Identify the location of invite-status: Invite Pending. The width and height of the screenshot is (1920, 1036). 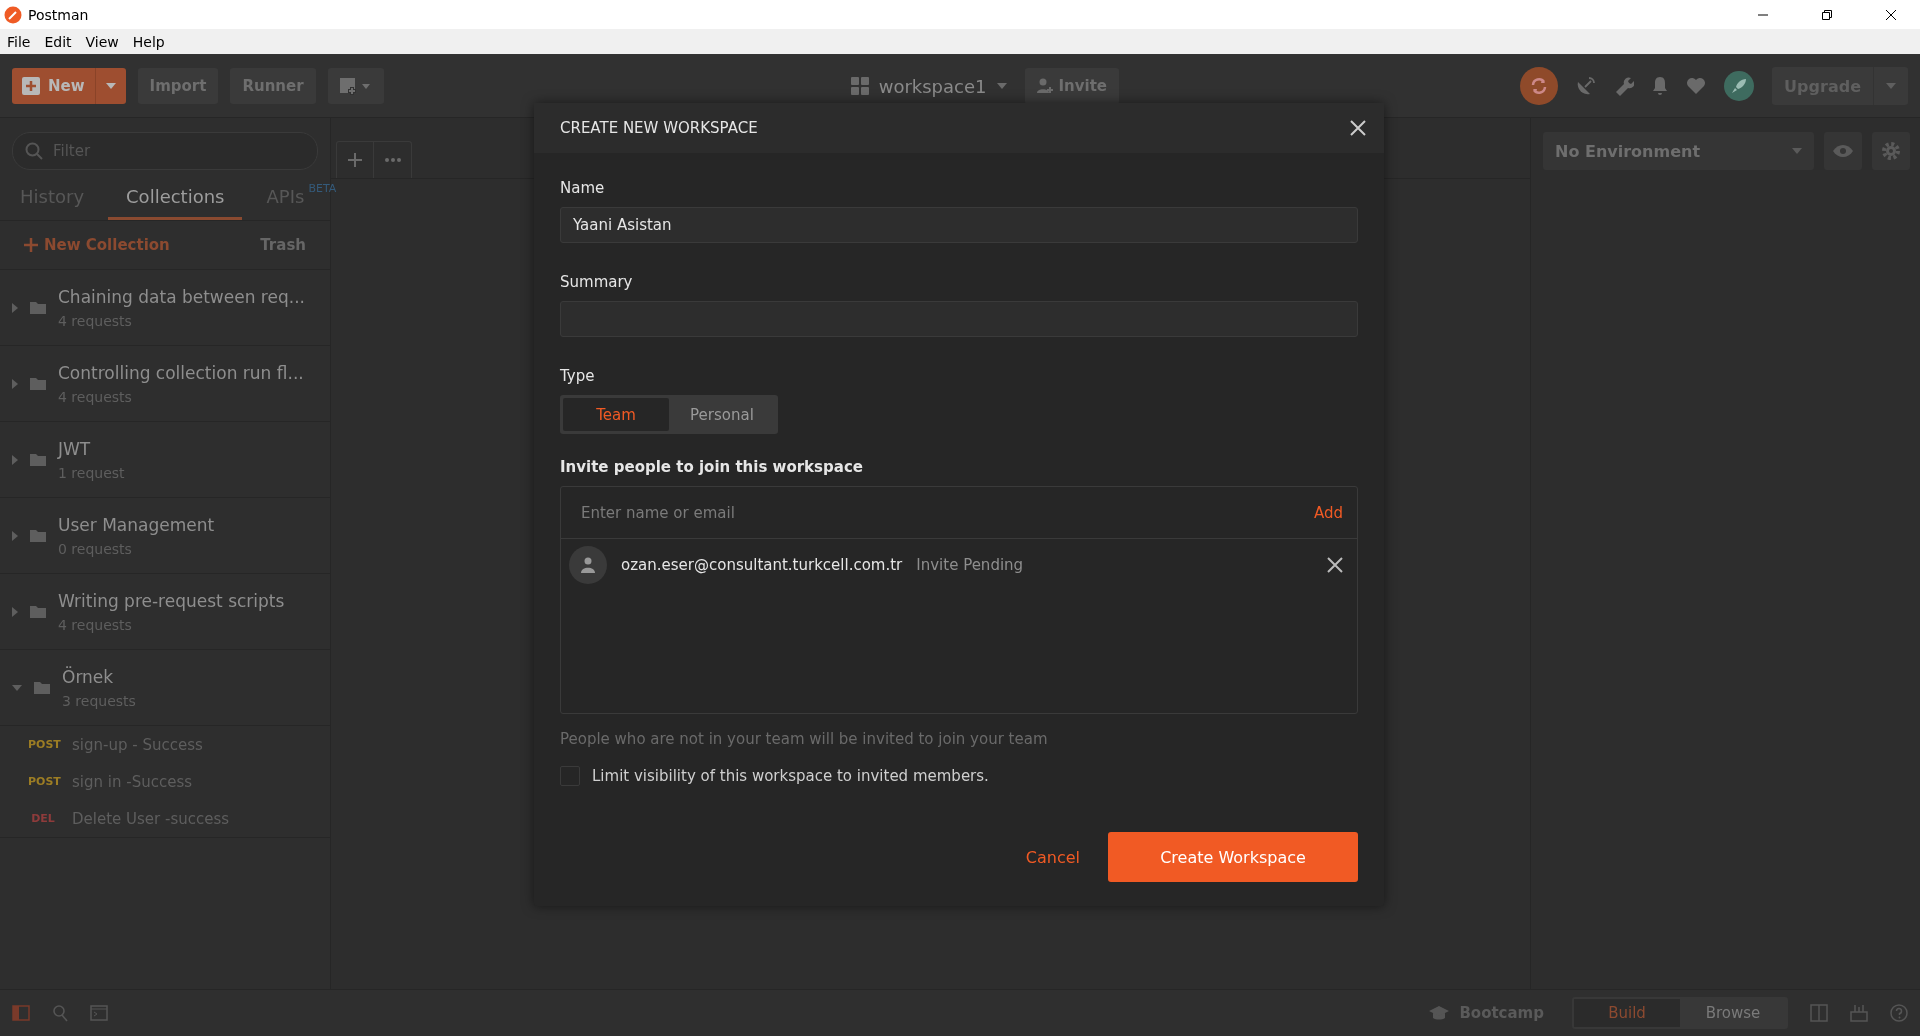
(970, 565).